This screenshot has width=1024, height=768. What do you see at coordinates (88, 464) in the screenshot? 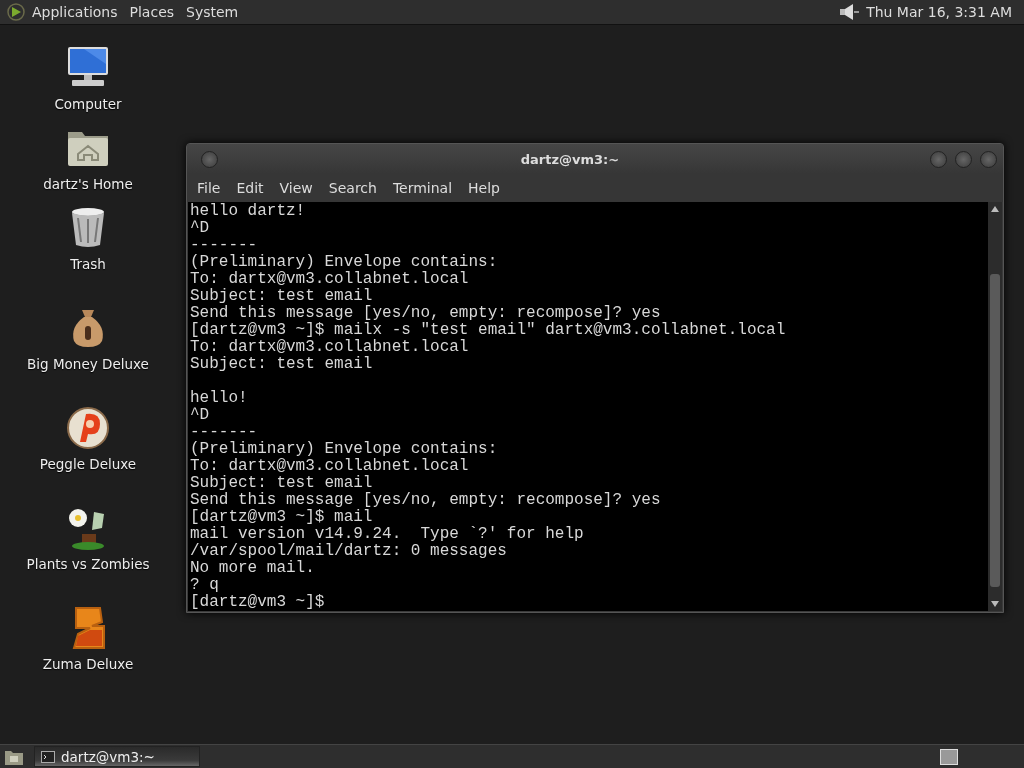
I see `icon-label: Peggle Deluxe` at bounding box center [88, 464].